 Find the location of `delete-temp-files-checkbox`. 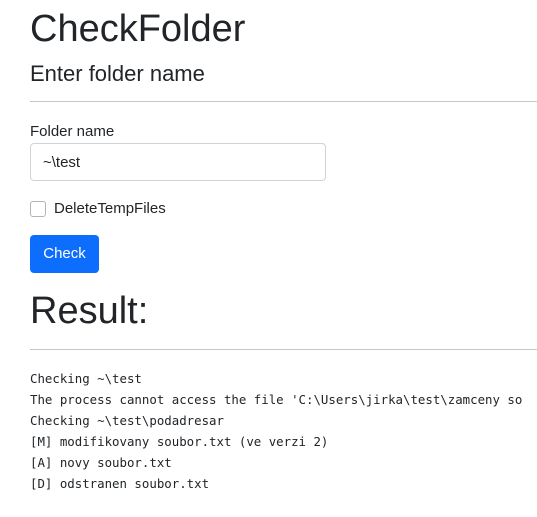

delete-temp-files-checkbox is located at coordinates (38, 209).